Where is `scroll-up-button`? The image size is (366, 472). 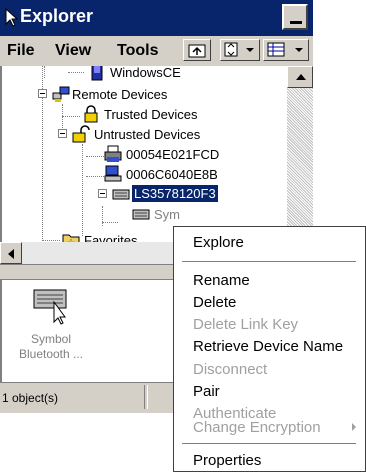
scroll-up-button is located at coordinates (300, 77).